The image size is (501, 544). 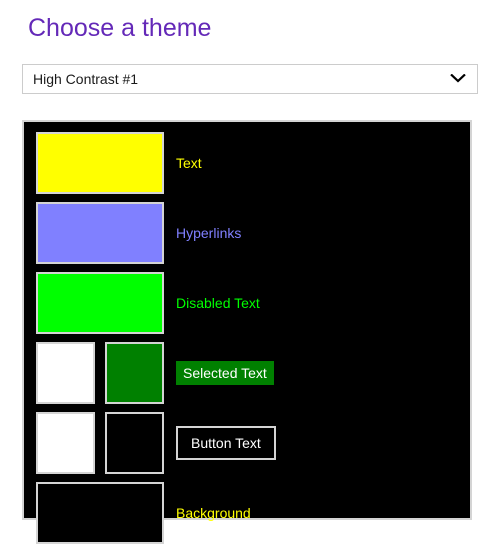 I want to click on swatch-button-text-background, so click(x=134, y=443).